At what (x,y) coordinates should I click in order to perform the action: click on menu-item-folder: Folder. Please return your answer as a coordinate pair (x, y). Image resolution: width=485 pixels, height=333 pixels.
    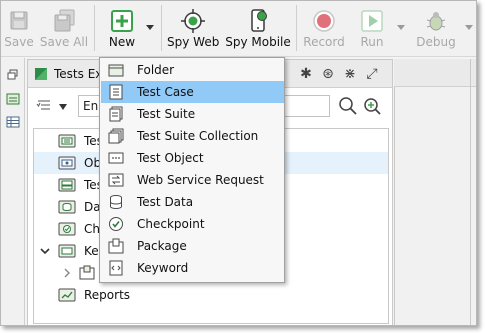
    Looking at the image, I should click on (192, 70).